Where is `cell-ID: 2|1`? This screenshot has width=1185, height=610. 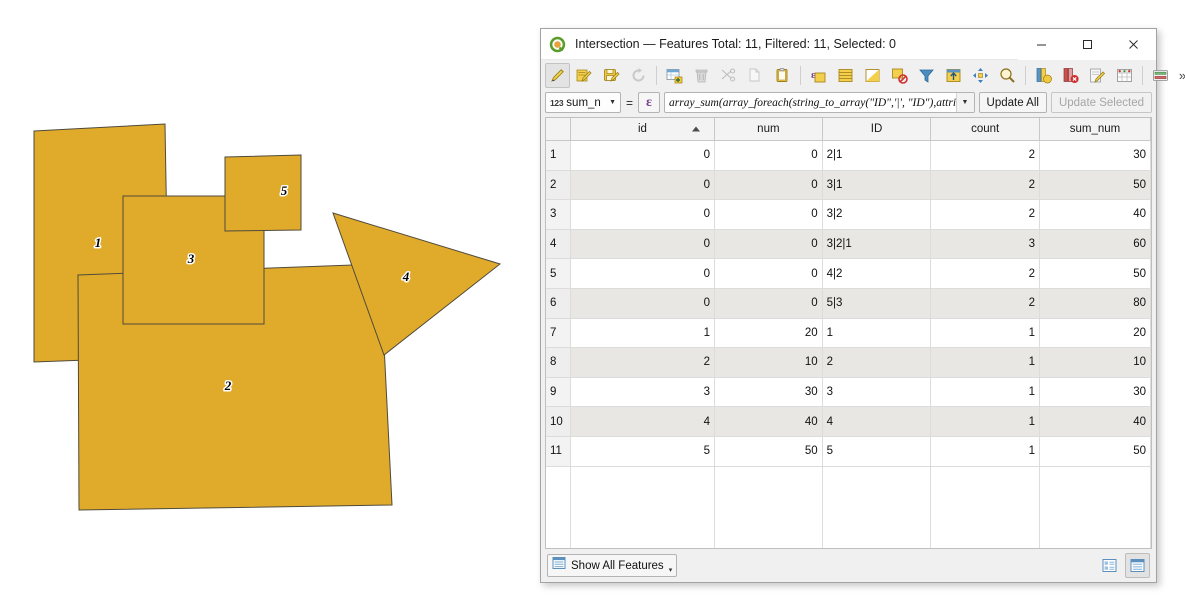 cell-ID: 2|1 is located at coordinates (877, 155).